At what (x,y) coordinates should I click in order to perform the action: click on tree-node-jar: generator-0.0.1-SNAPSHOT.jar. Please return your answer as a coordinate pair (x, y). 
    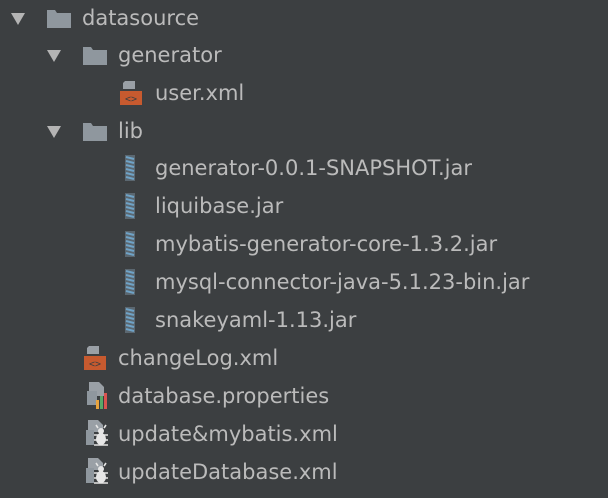
    Looking at the image, I should click on (304, 168).